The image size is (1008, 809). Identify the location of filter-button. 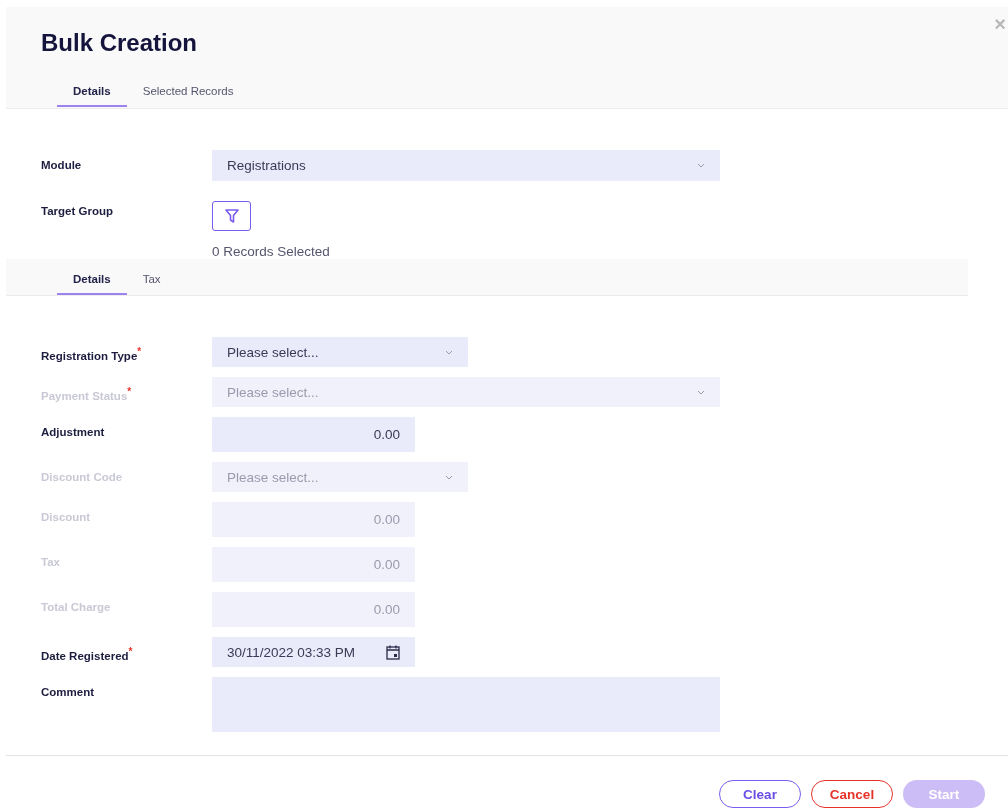
(231, 216).